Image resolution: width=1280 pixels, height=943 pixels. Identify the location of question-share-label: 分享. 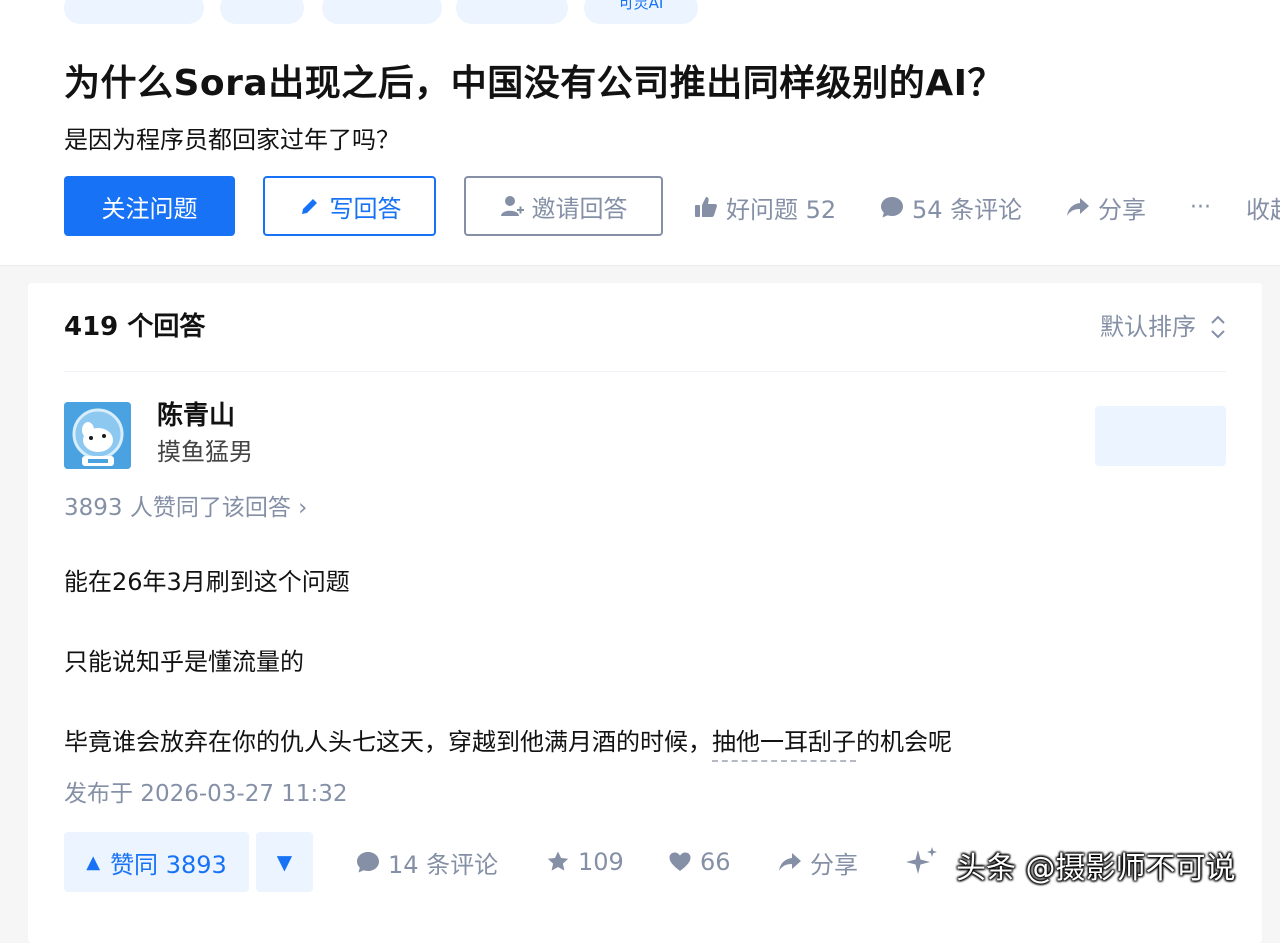
(1122, 209).